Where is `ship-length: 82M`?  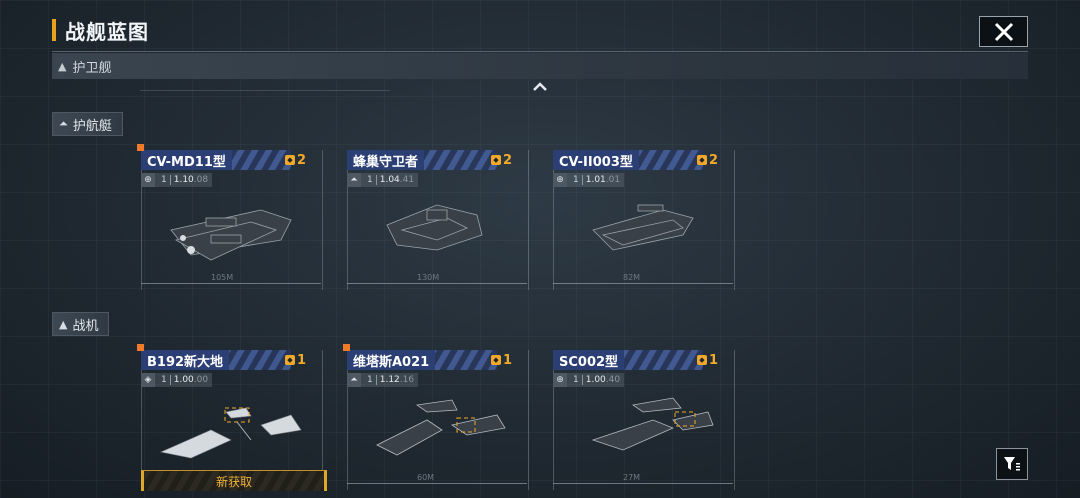 ship-length: 82M is located at coordinates (632, 277).